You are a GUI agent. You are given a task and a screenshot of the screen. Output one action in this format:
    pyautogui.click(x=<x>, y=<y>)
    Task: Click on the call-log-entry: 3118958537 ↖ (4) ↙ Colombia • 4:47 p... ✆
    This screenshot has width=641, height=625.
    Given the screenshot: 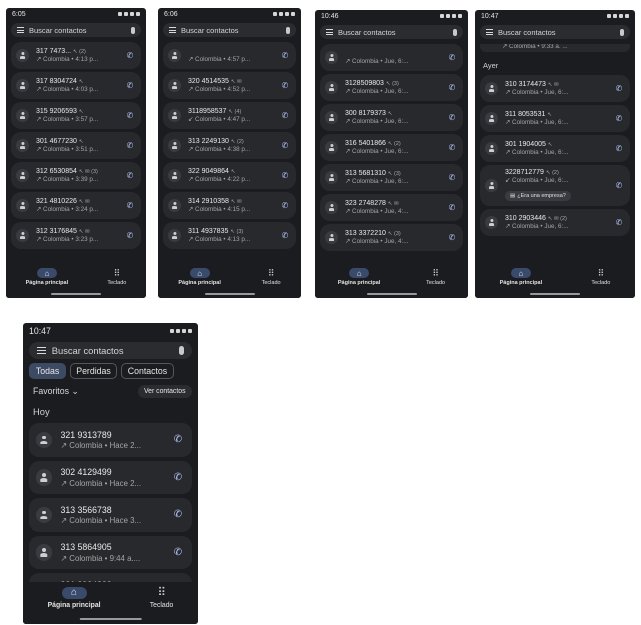 What is the action you would take?
    pyautogui.click(x=229, y=115)
    